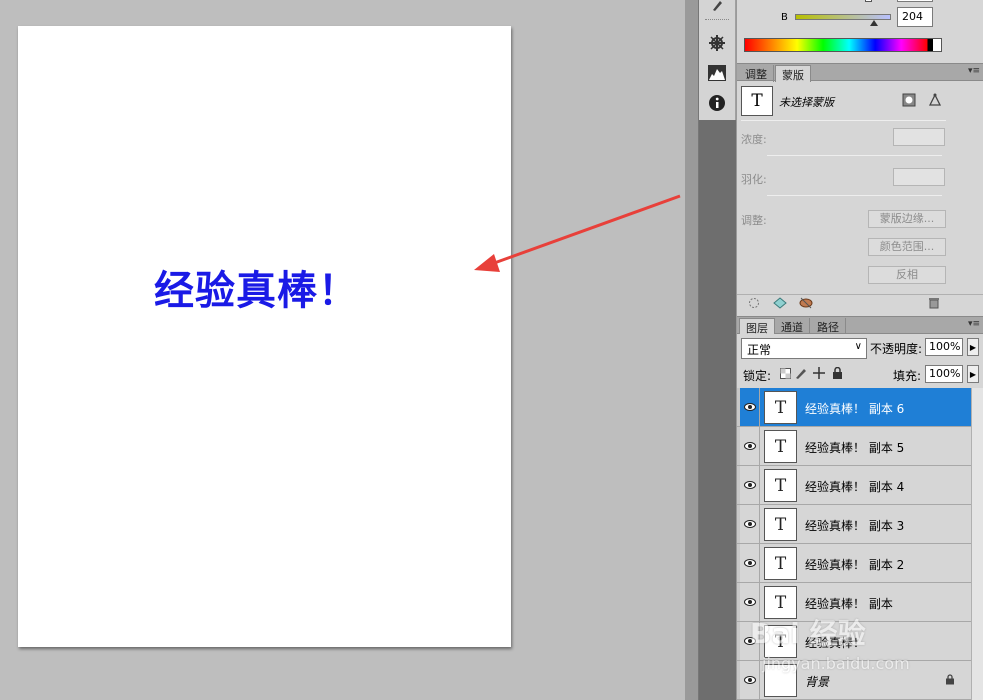 The image size is (983, 700). I want to click on navigator-compass-icon, so click(717, 43).